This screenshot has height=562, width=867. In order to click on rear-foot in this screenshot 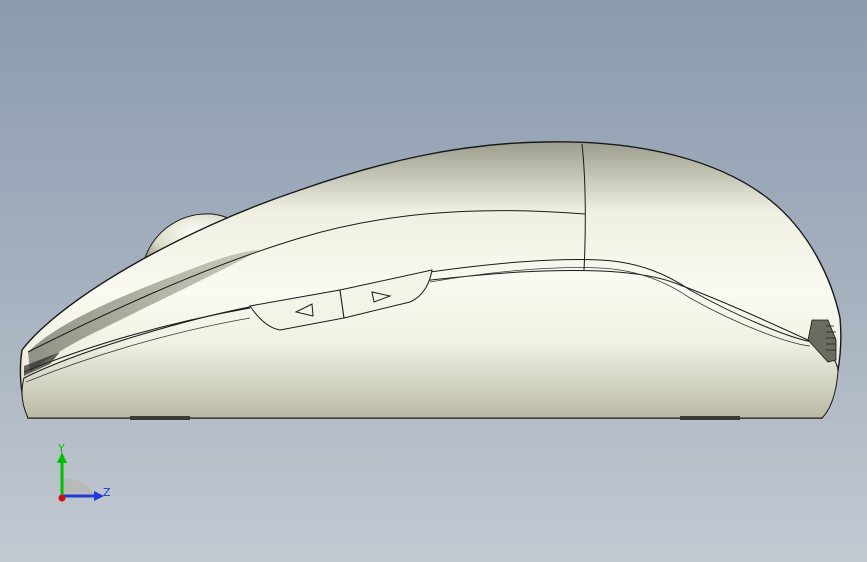, I will do `click(710, 418)`.